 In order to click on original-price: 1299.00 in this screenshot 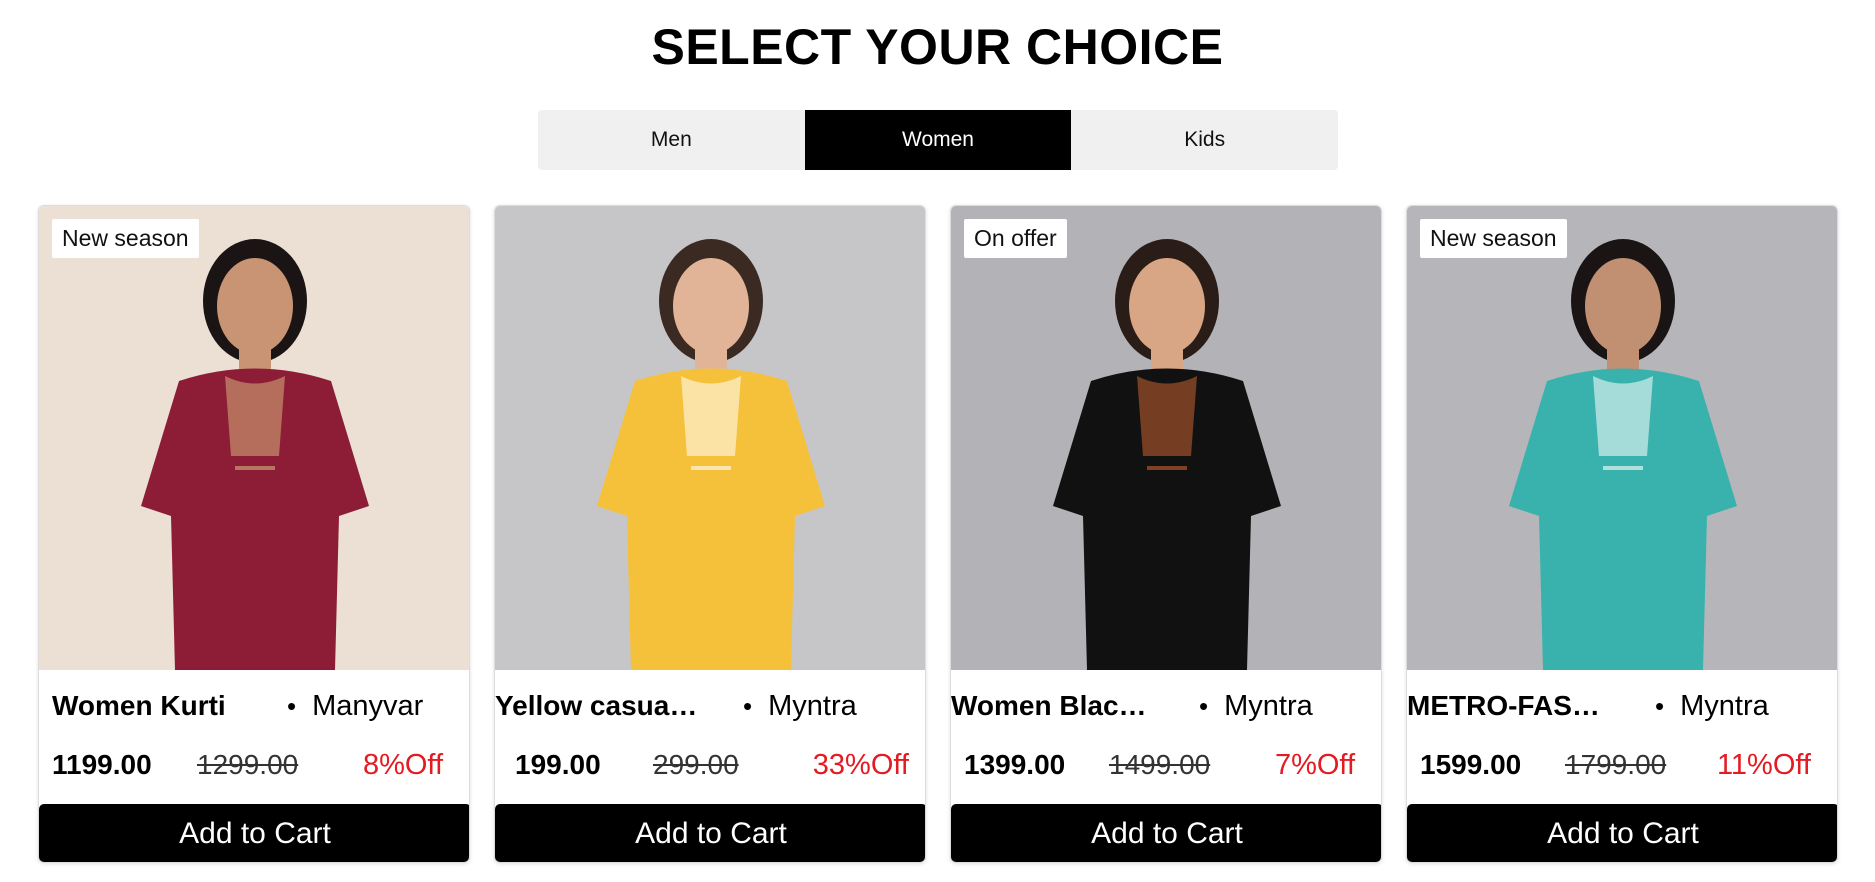, I will do `click(248, 764)`.